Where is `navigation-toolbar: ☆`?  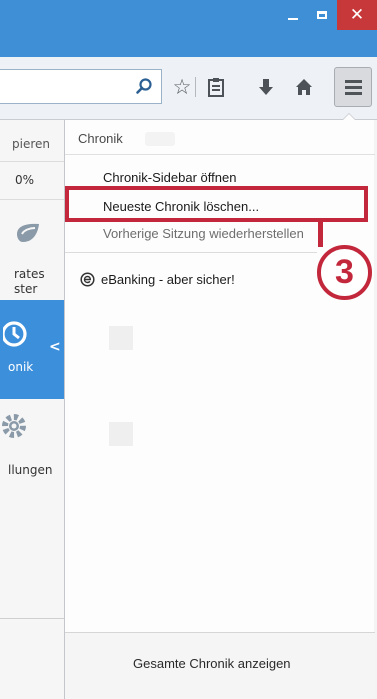 navigation-toolbar: ☆ is located at coordinates (188, 88).